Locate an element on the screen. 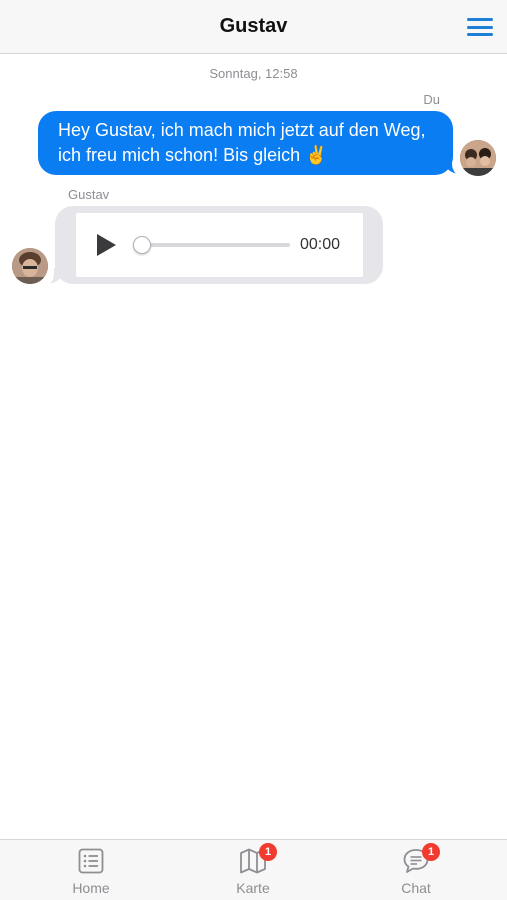 The width and height of the screenshot is (507, 900). tab-karte: 1 Karte is located at coordinates (253, 870).